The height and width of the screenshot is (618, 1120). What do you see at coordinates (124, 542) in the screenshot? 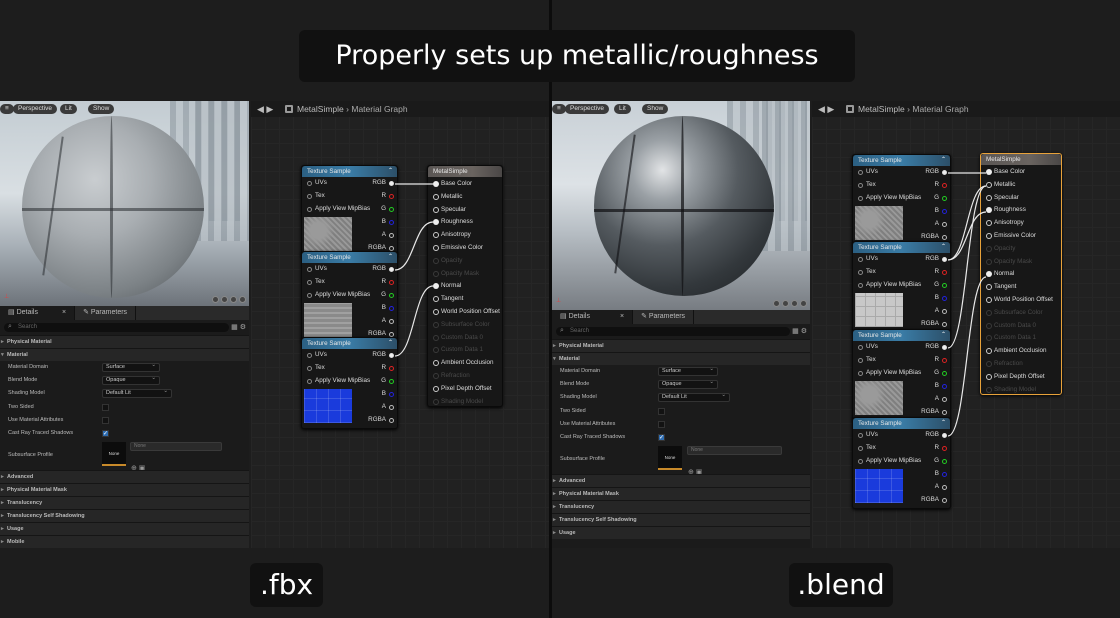
I see `category-mobile: Mobile` at bounding box center [124, 542].